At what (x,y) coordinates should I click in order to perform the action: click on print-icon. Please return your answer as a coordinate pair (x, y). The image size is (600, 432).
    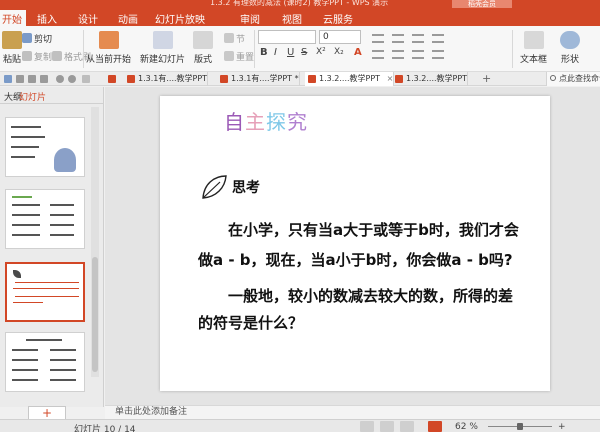
    Looking at the image, I should click on (20, 79).